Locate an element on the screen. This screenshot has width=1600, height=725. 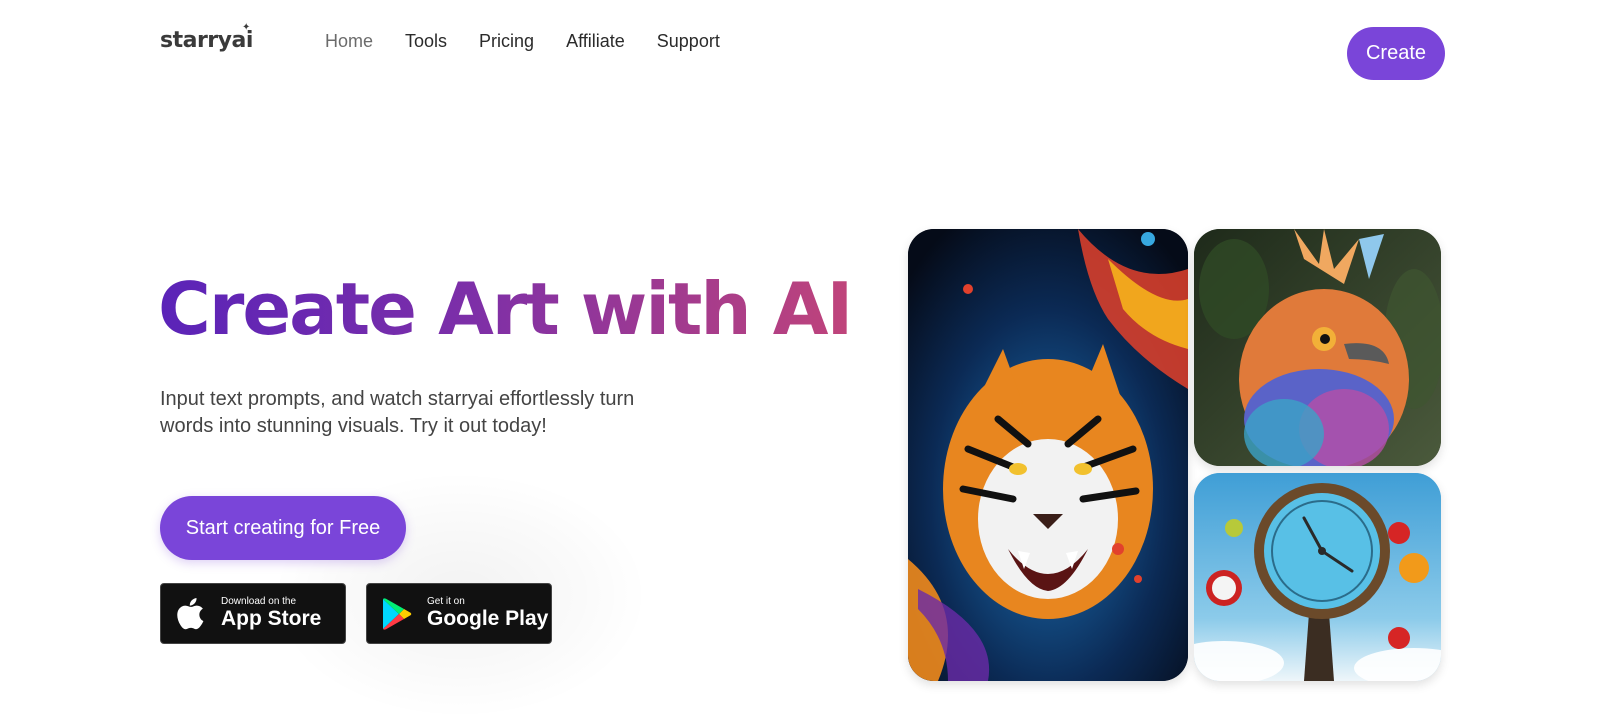
create-button: Create is located at coordinates (1396, 53).